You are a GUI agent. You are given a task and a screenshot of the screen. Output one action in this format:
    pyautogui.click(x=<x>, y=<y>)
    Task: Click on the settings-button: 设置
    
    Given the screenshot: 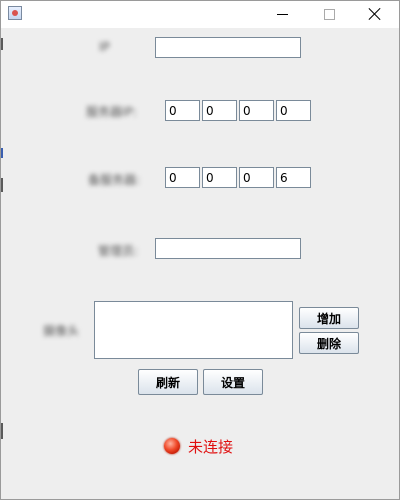 What is the action you would take?
    pyautogui.click(x=233, y=382)
    